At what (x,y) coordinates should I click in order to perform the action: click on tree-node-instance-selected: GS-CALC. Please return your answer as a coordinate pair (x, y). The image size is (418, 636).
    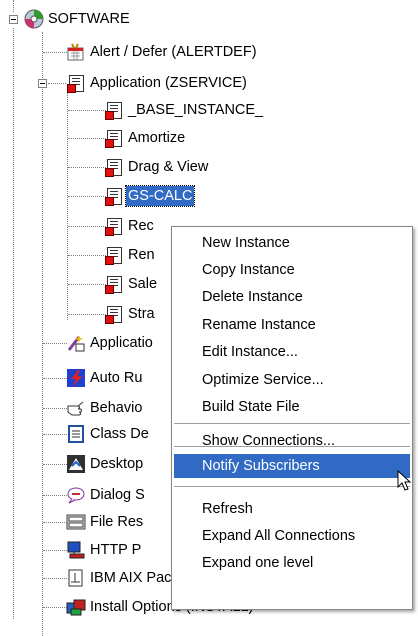
    Looking at the image, I should click on (150, 196).